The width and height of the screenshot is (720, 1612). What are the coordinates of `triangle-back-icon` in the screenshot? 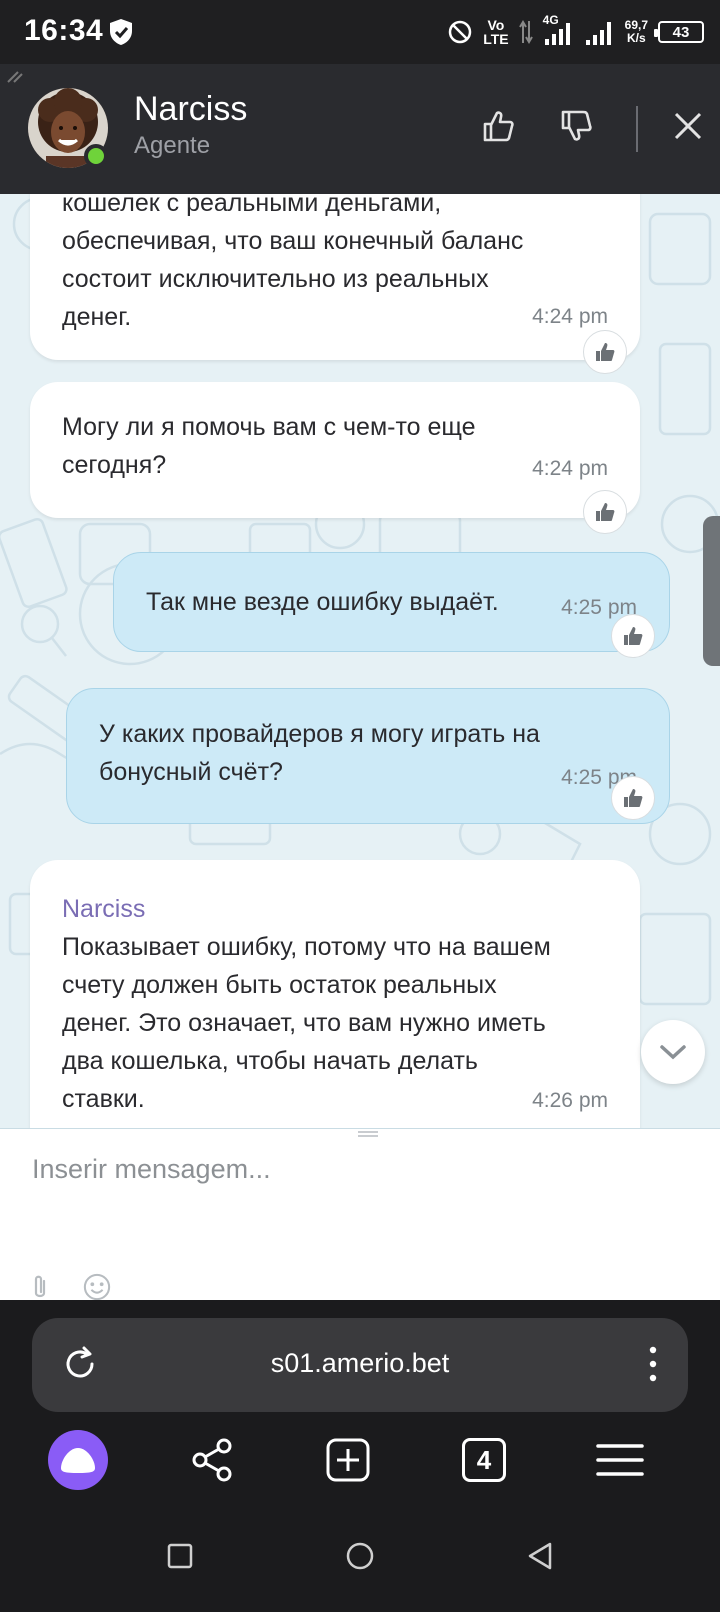 It's located at (540, 1556).